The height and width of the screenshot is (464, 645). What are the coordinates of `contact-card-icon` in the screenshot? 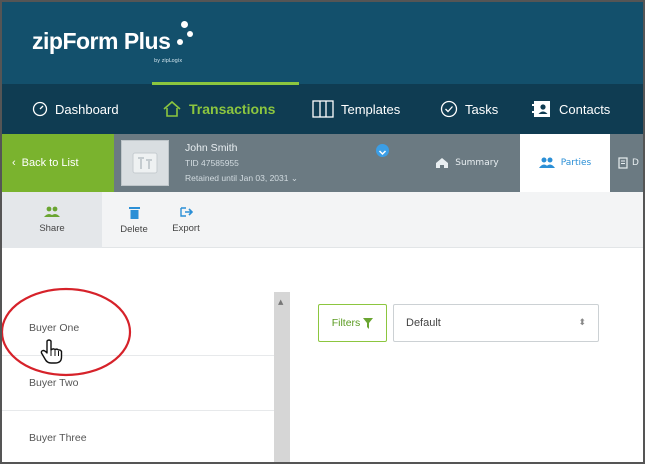 It's located at (542, 109).